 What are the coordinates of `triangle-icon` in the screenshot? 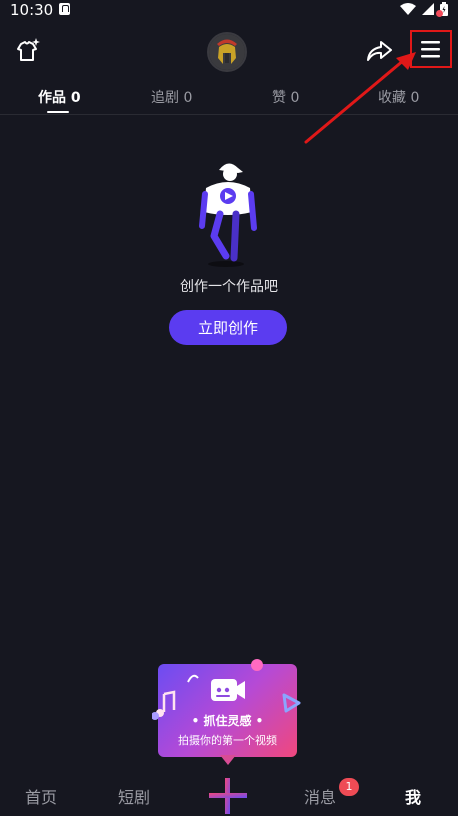 It's located at (291, 703).